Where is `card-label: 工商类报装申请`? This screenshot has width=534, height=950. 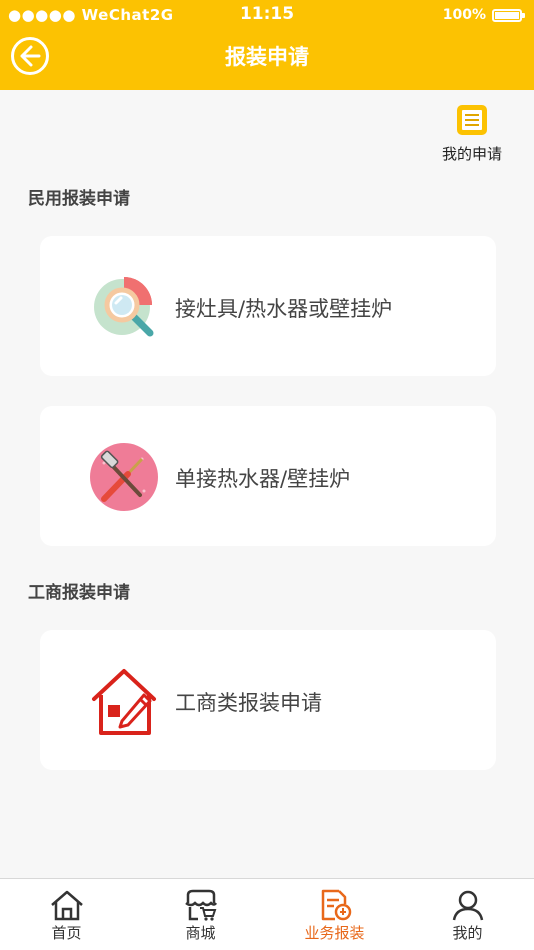 card-label: 工商类报装申请 is located at coordinates (248, 703).